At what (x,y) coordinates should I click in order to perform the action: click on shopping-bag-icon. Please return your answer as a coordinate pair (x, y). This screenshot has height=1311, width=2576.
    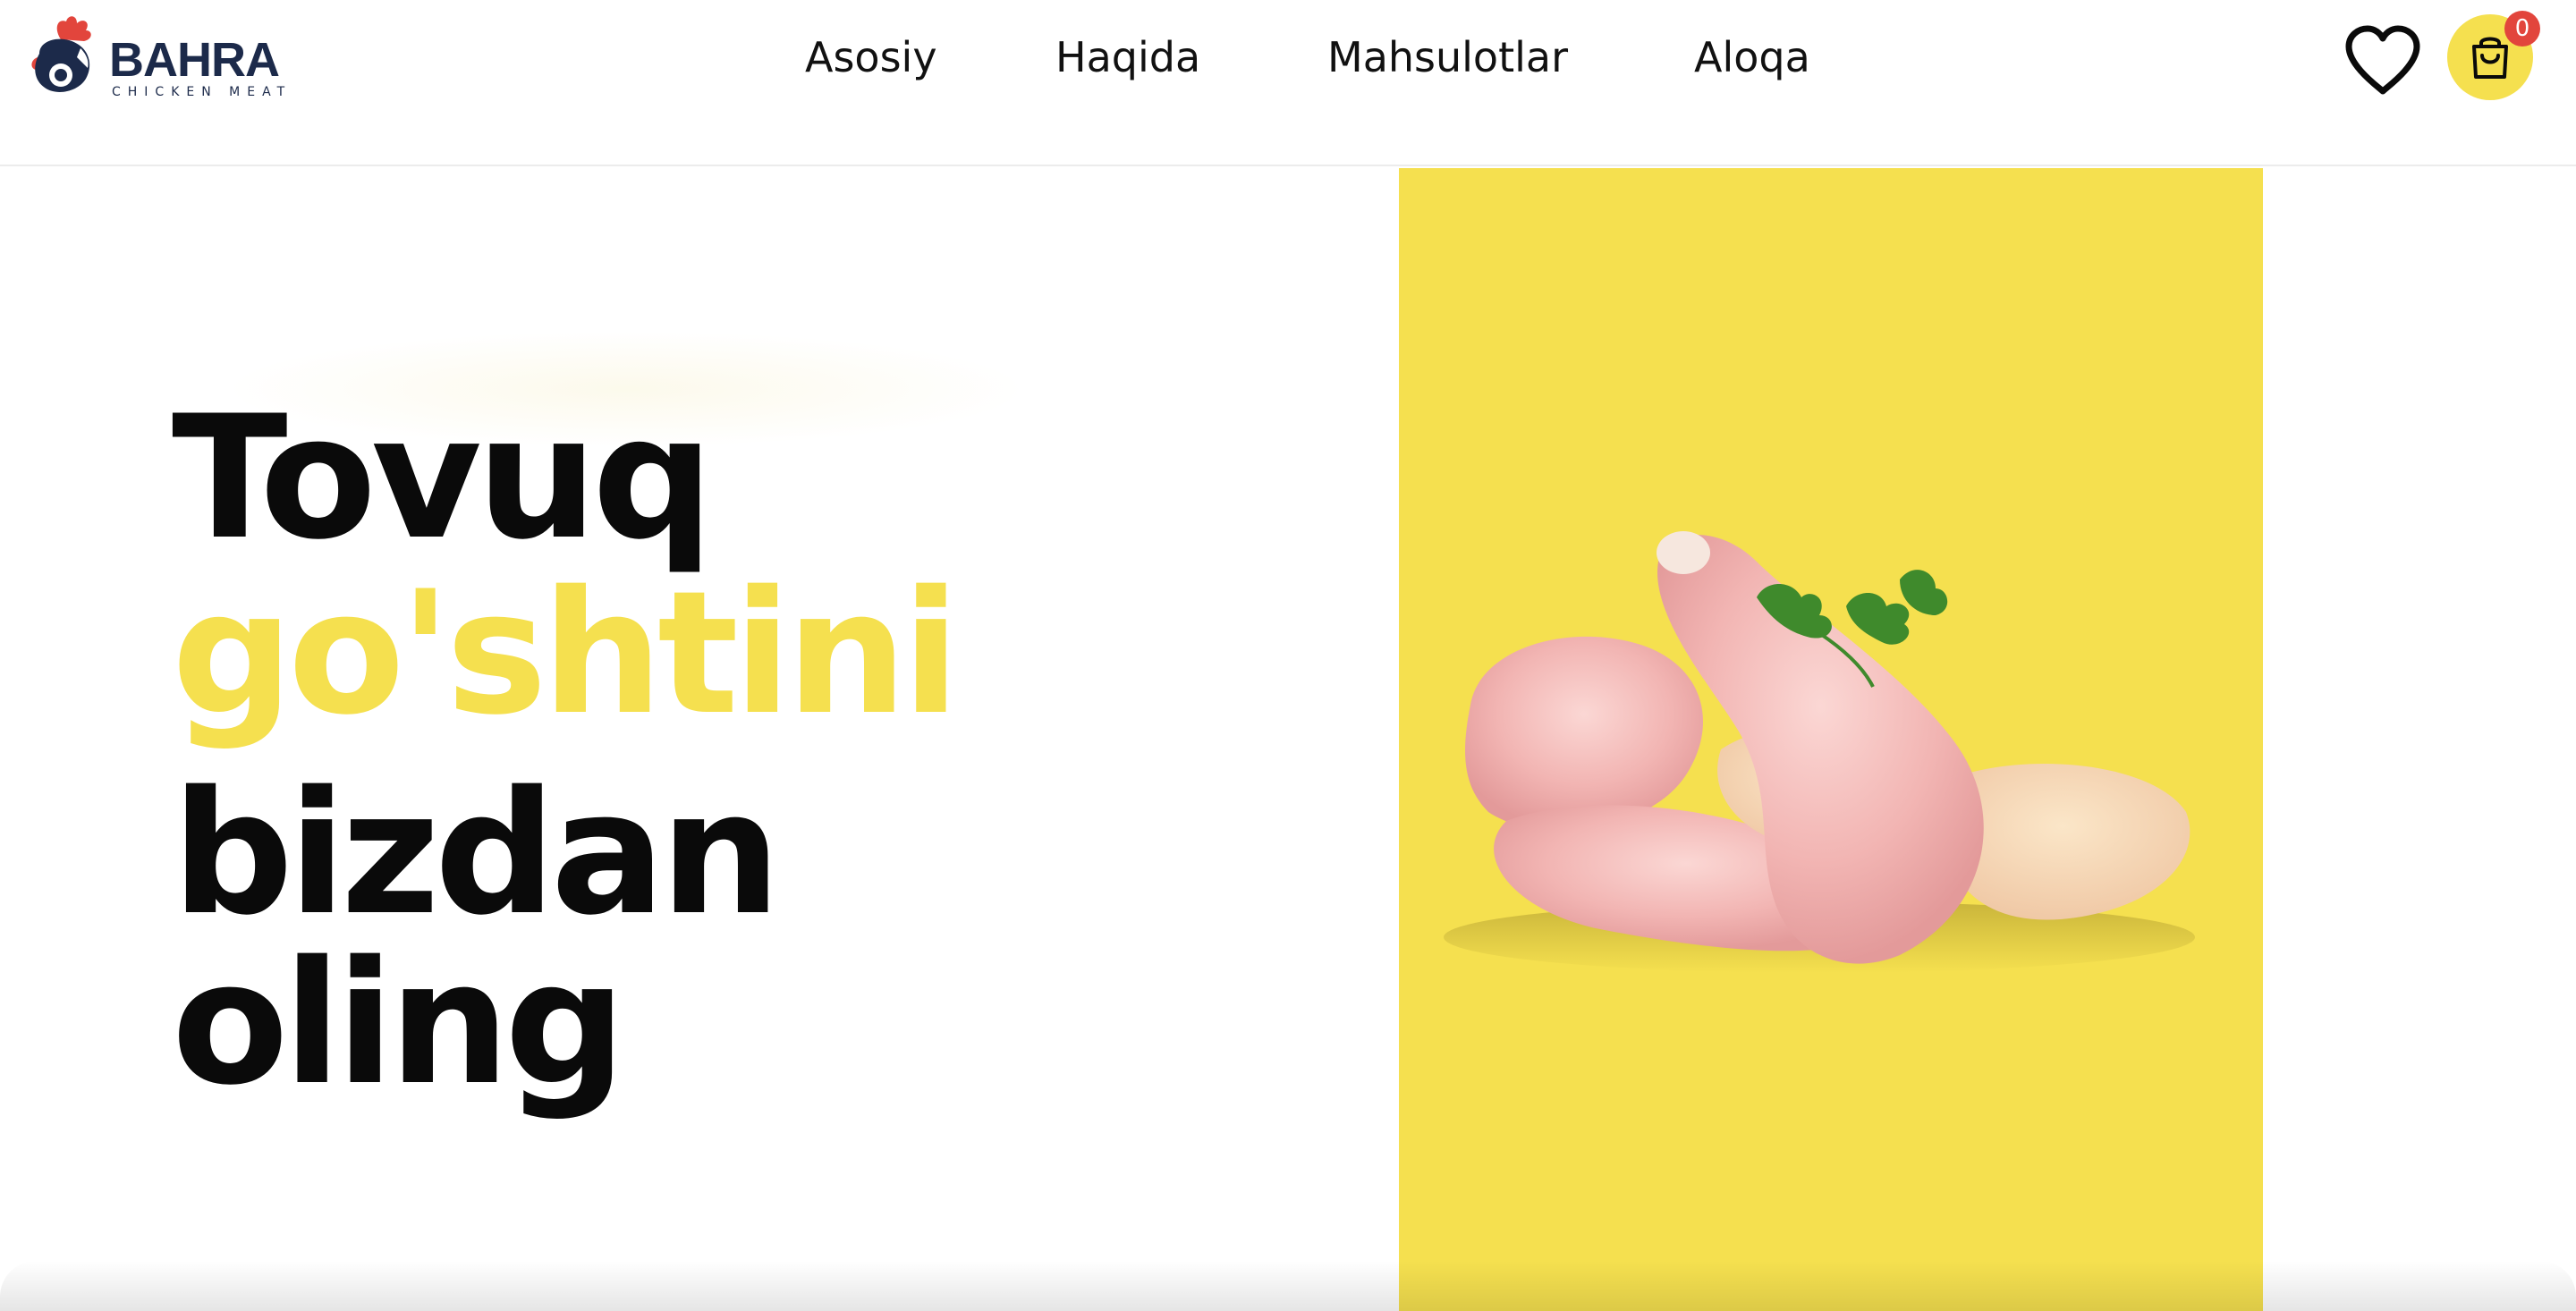
    Looking at the image, I should click on (2490, 58).